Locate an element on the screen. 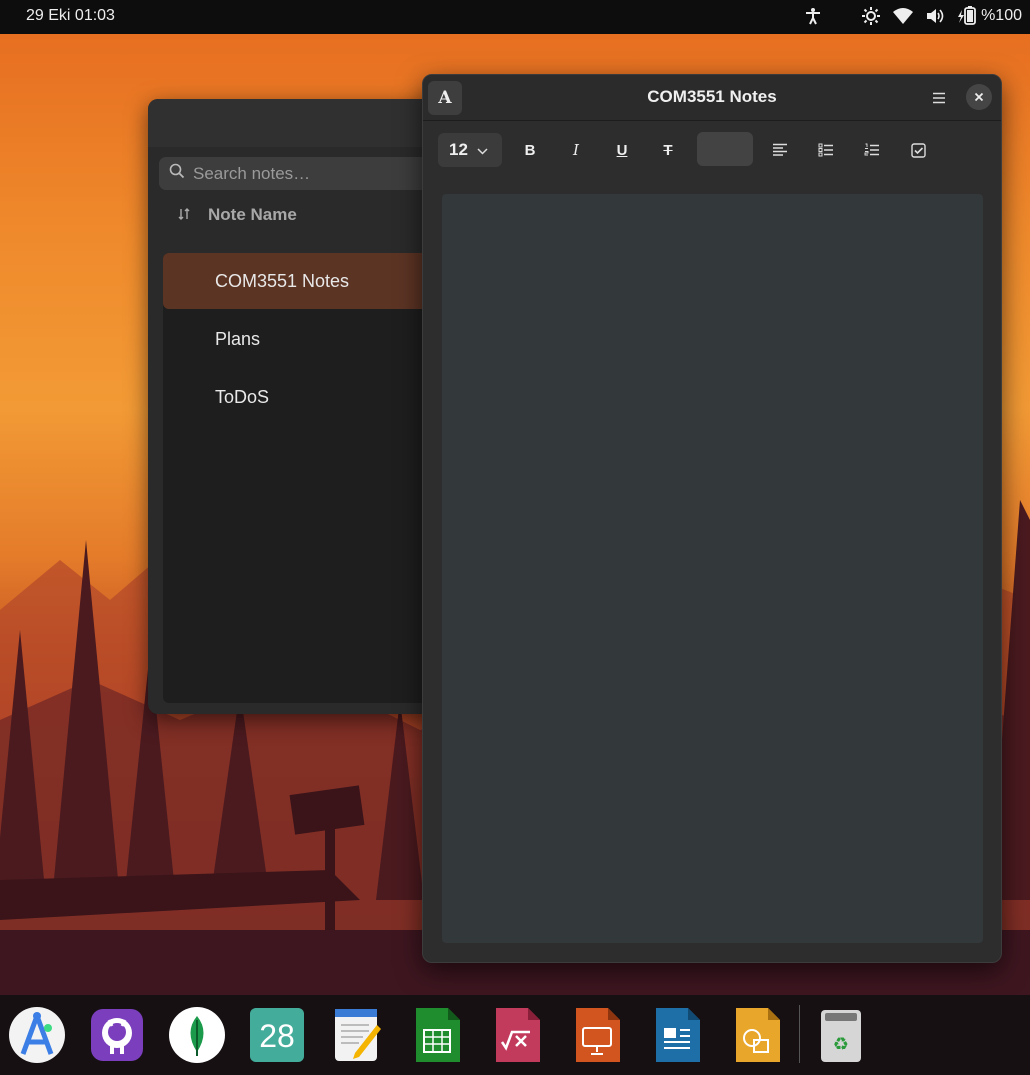 The width and height of the screenshot is (1030, 1075). bullet-list-icon is located at coordinates (826, 150).